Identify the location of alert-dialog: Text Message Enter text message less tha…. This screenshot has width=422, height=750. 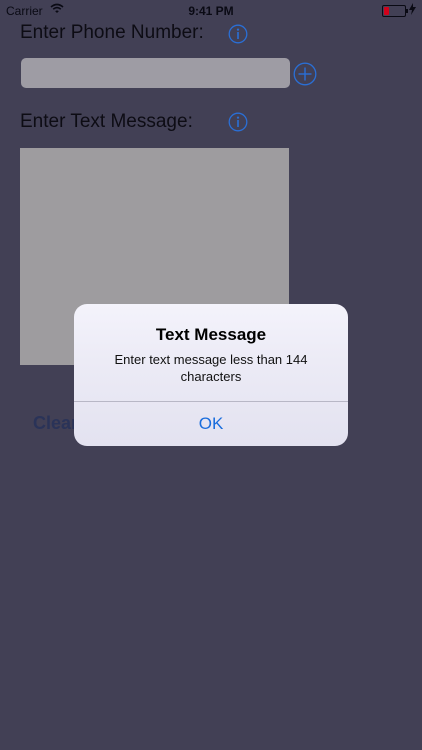
(211, 375).